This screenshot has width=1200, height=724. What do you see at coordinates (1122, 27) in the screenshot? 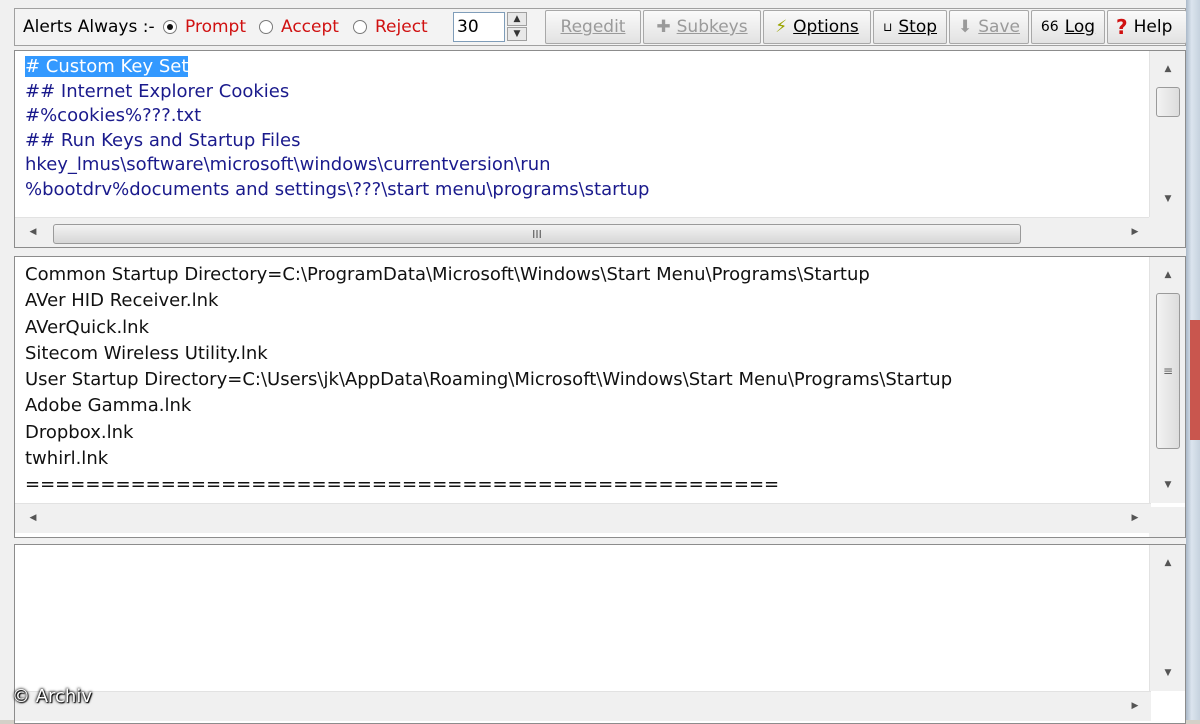
I see `help-icon: ?` at bounding box center [1122, 27].